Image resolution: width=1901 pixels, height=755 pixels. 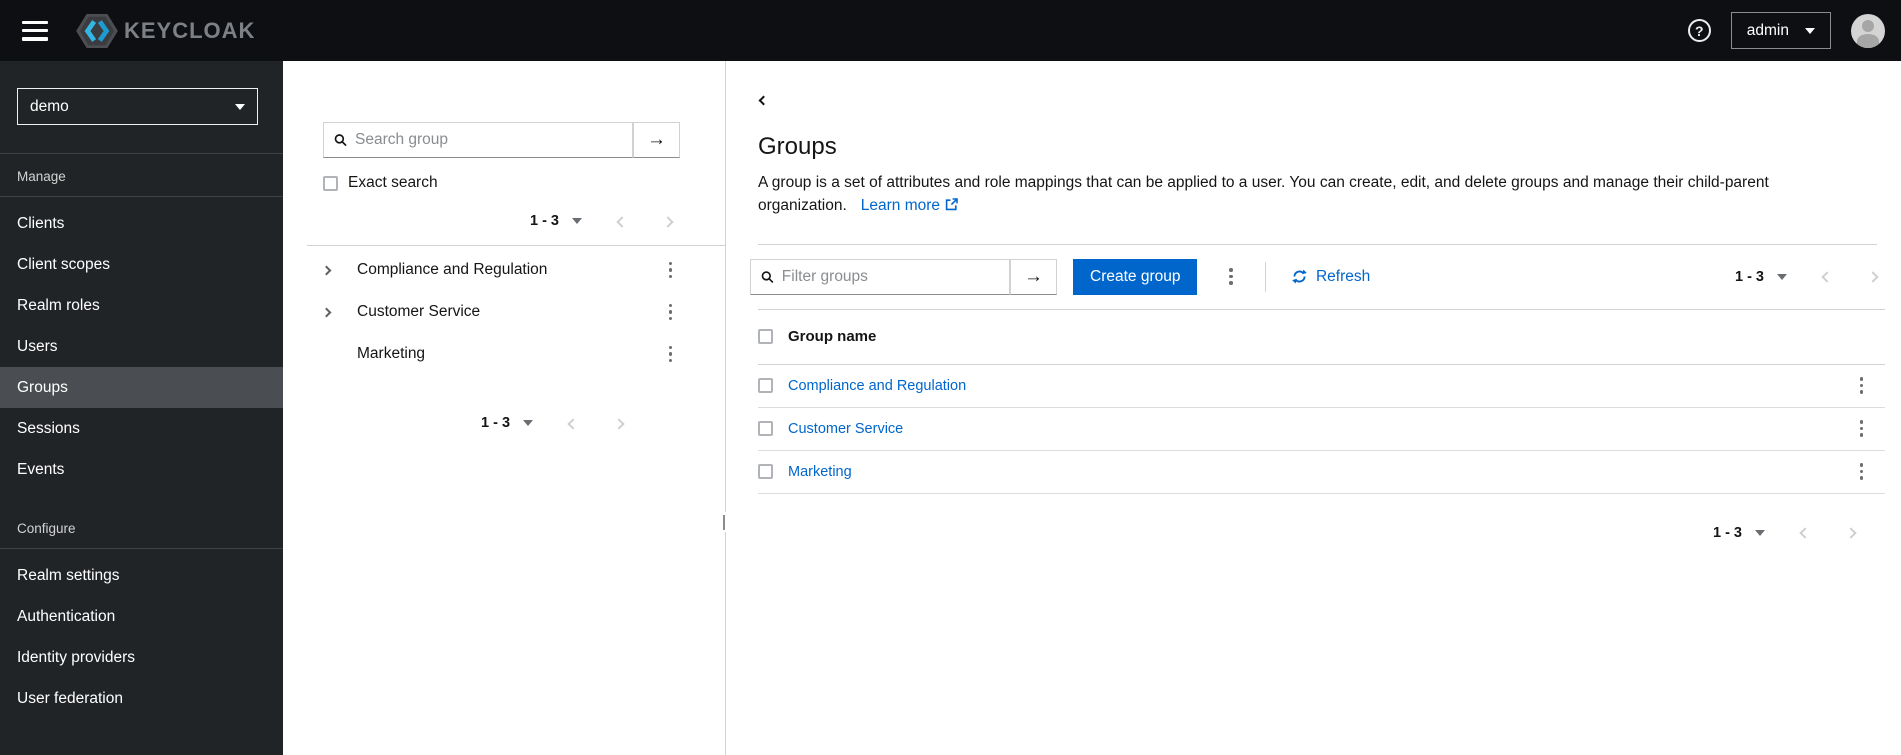 I want to click on tree-item: Compliance and Regulation, so click(x=501, y=270).